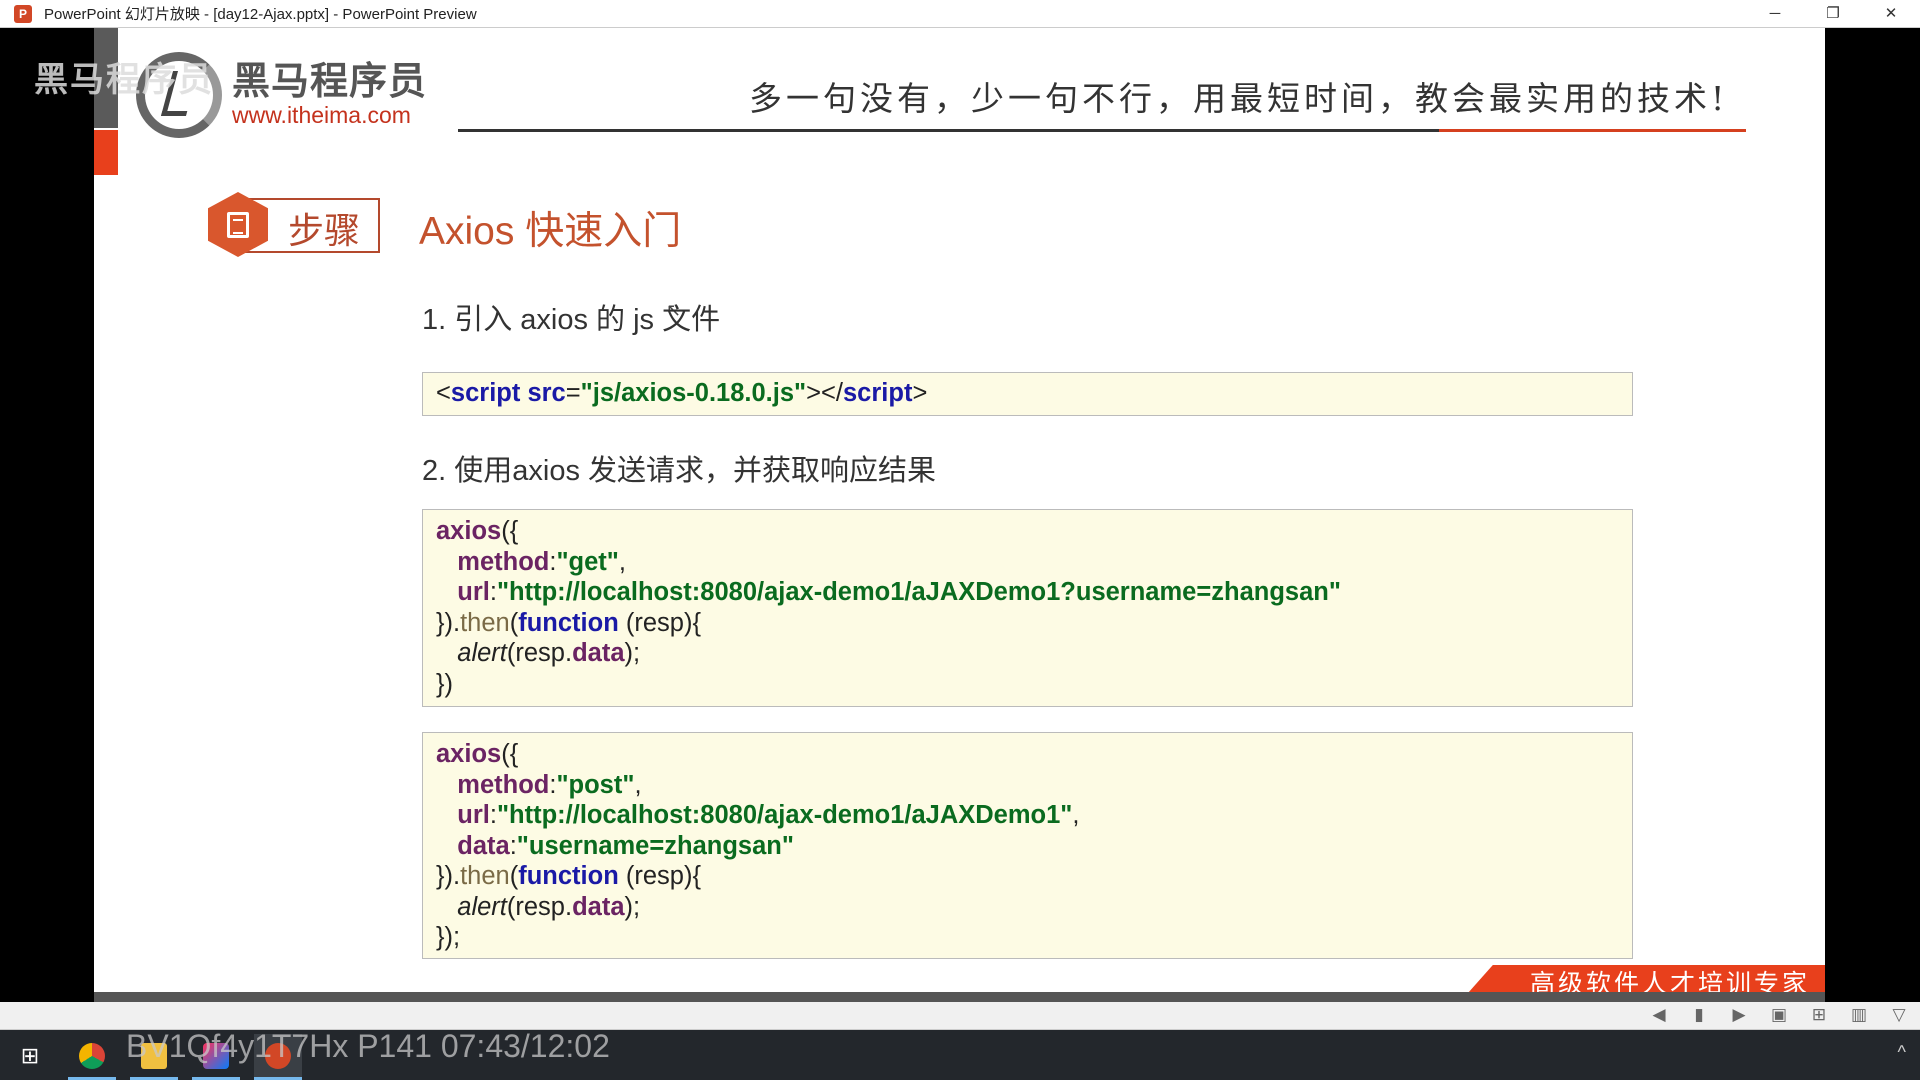 The width and height of the screenshot is (1920, 1080). Describe the element at coordinates (959, 997) in the screenshot. I see `slide-bottom-edge` at that location.